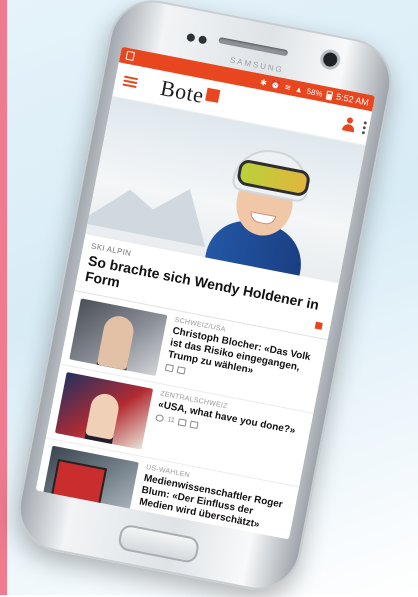 The height and width of the screenshot is (597, 418). Describe the element at coordinates (253, 47) in the screenshot. I see `earpiece-speaker` at that location.